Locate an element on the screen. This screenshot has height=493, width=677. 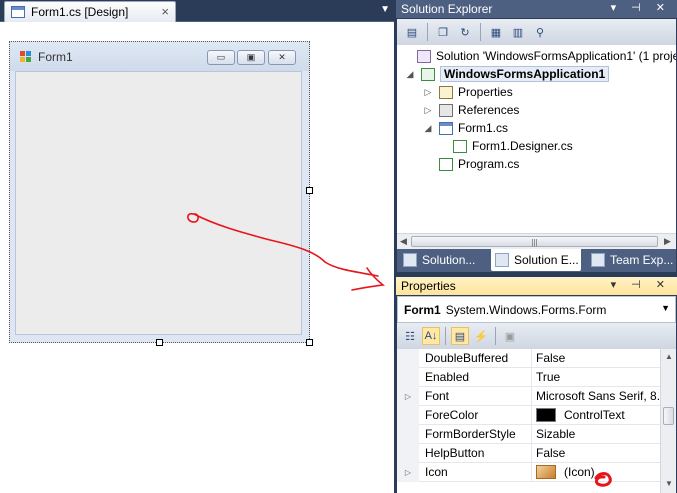
resize-handle-corner is located at coordinates (309, 342).